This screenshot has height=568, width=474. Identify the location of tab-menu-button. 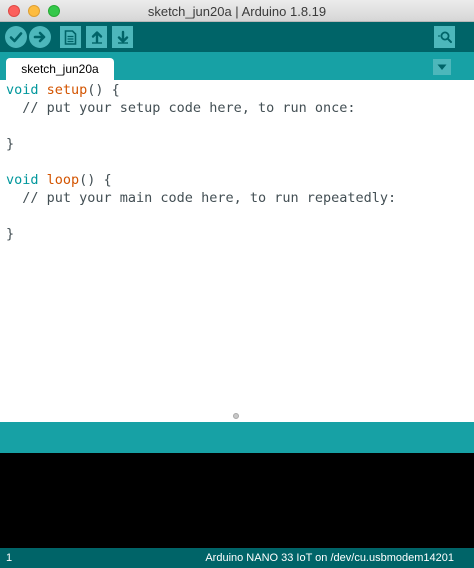
(442, 67).